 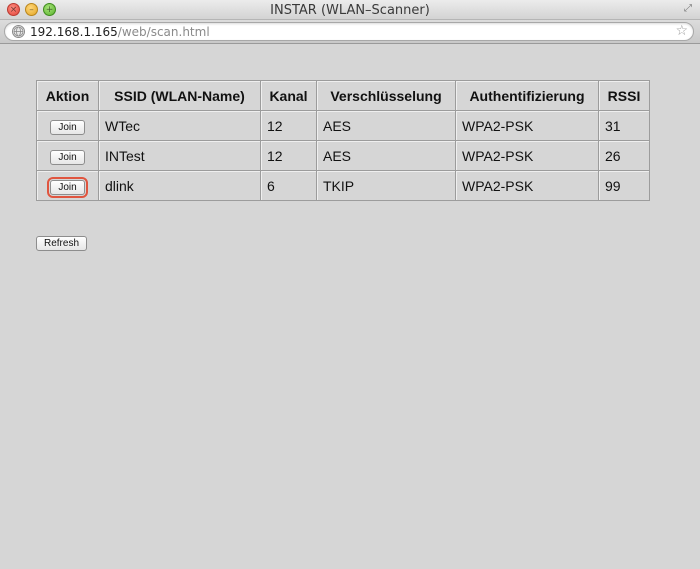 What do you see at coordinates (527, 95) in the screenshot?
I see `header-authentifizierung: Authentifizierung` at bounding box center [527, 95].